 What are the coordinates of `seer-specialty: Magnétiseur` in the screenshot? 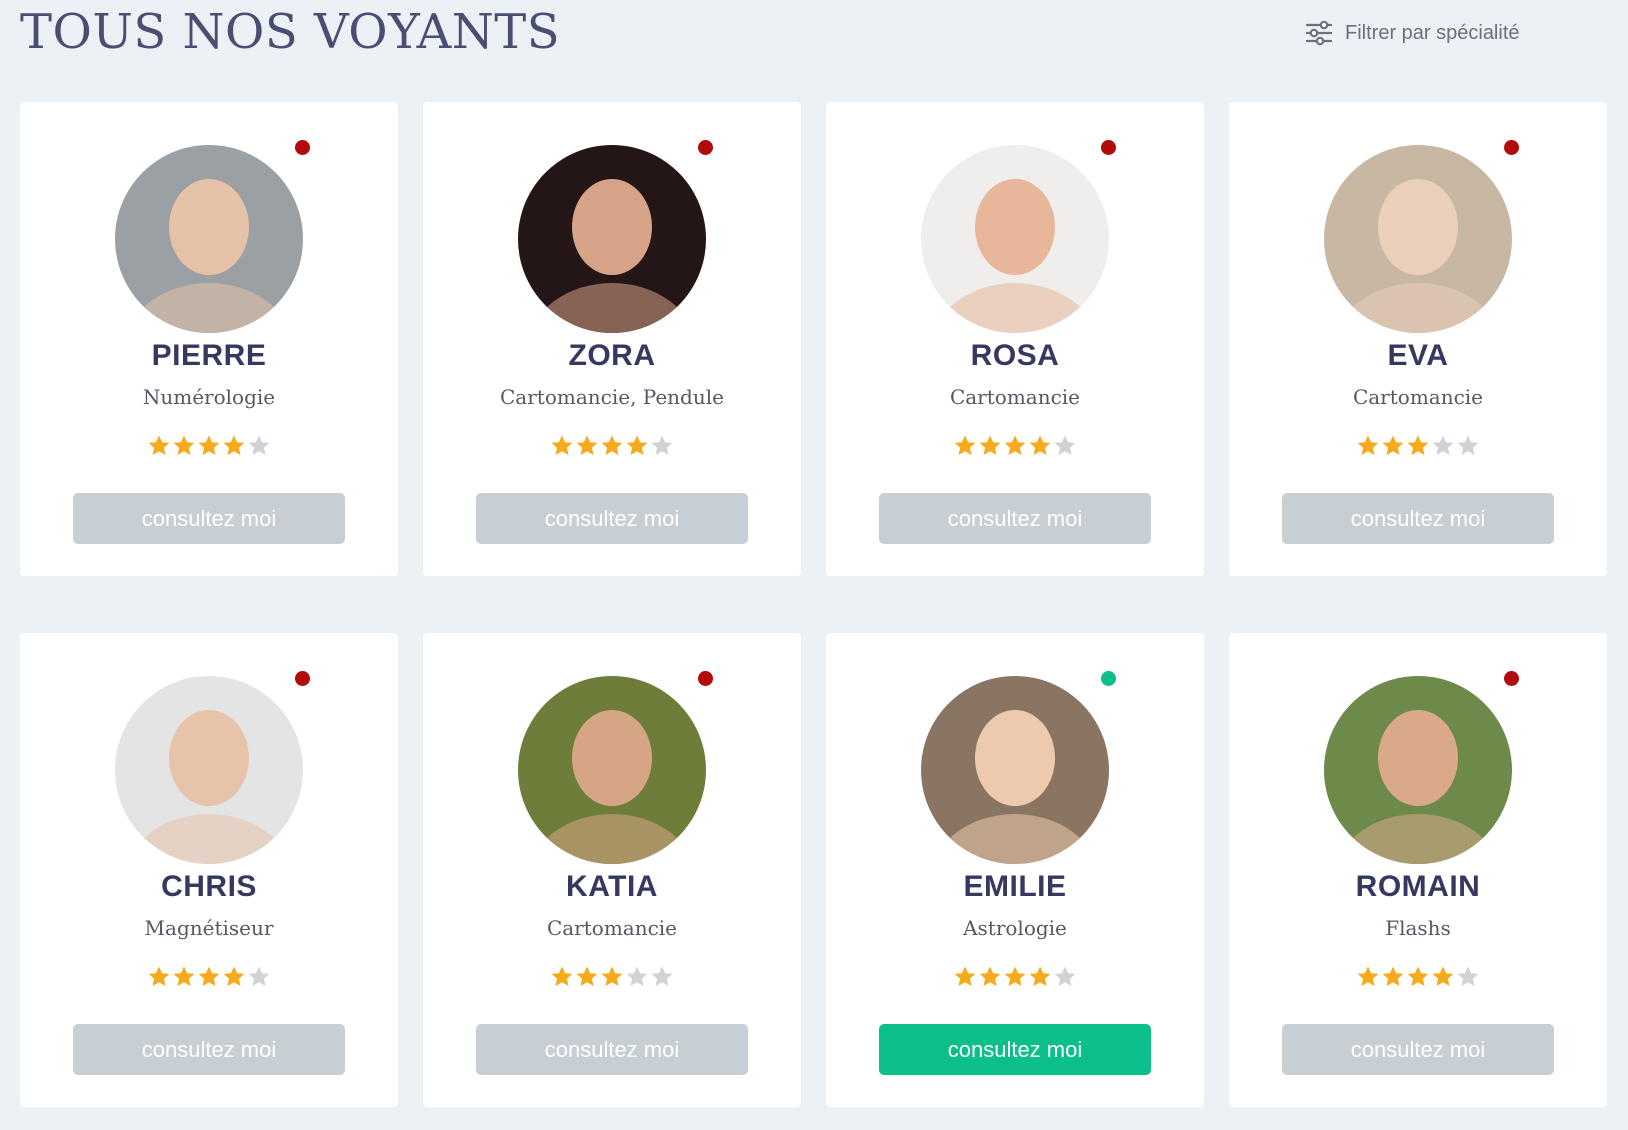 It's located at (209, 928).